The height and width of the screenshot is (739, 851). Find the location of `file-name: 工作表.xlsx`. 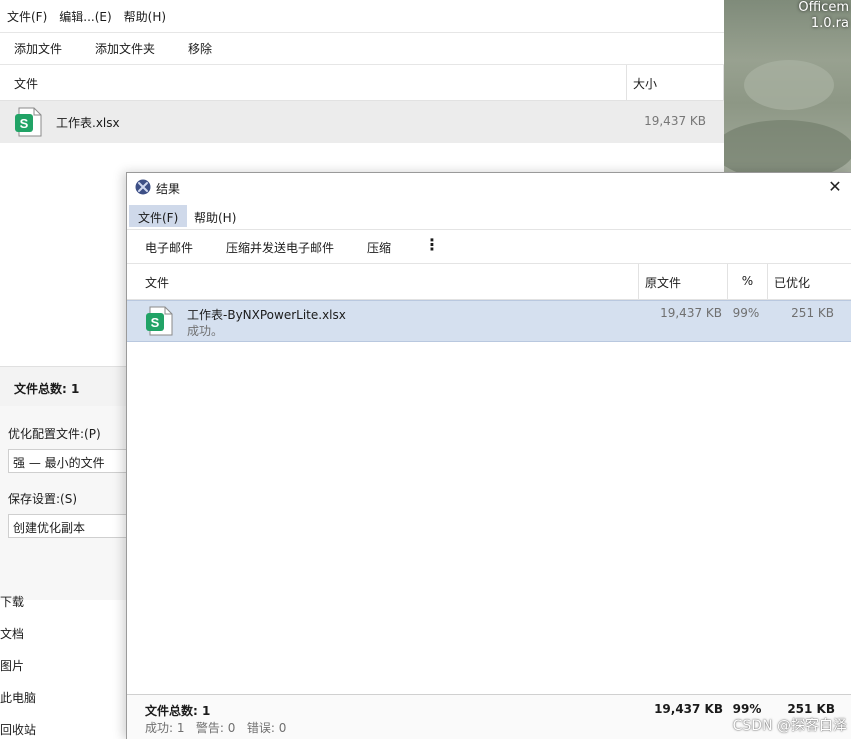

file-name: 工作表.xlsx is located at coordinates (88, 123).